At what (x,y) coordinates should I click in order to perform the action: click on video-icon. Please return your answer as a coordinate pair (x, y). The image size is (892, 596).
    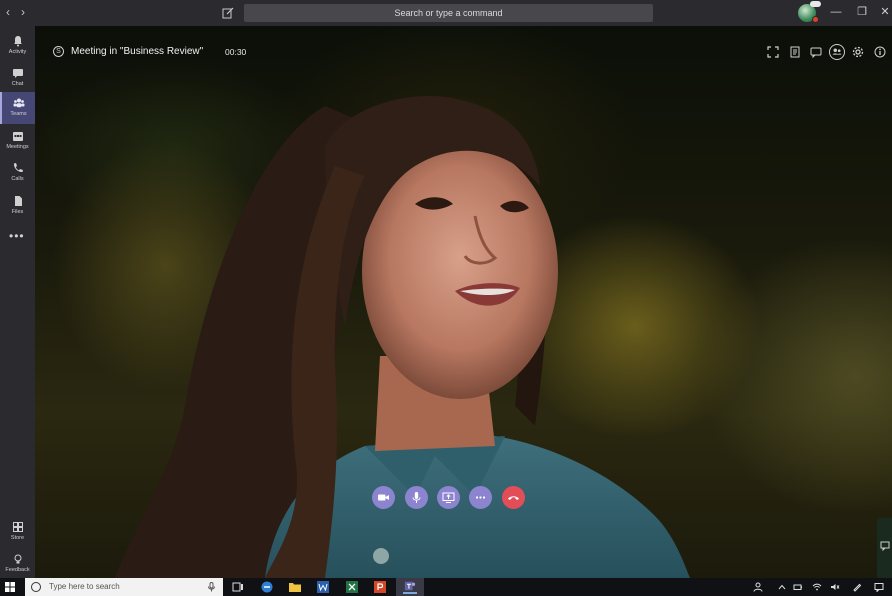
    Looking at the image, I should click on (383, 497).